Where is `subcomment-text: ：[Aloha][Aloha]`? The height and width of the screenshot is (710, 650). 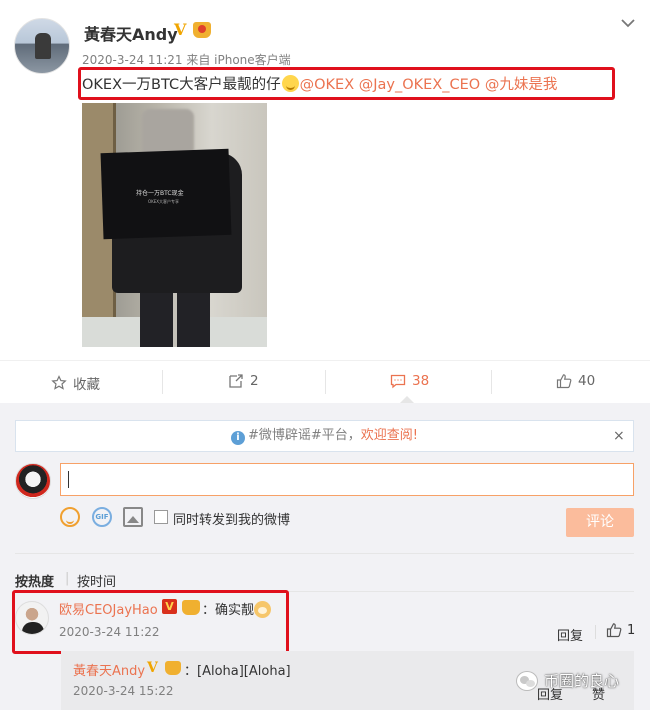
subcomment-text: ：[Aloha][Aloha] is located at coordinates (237, 671).